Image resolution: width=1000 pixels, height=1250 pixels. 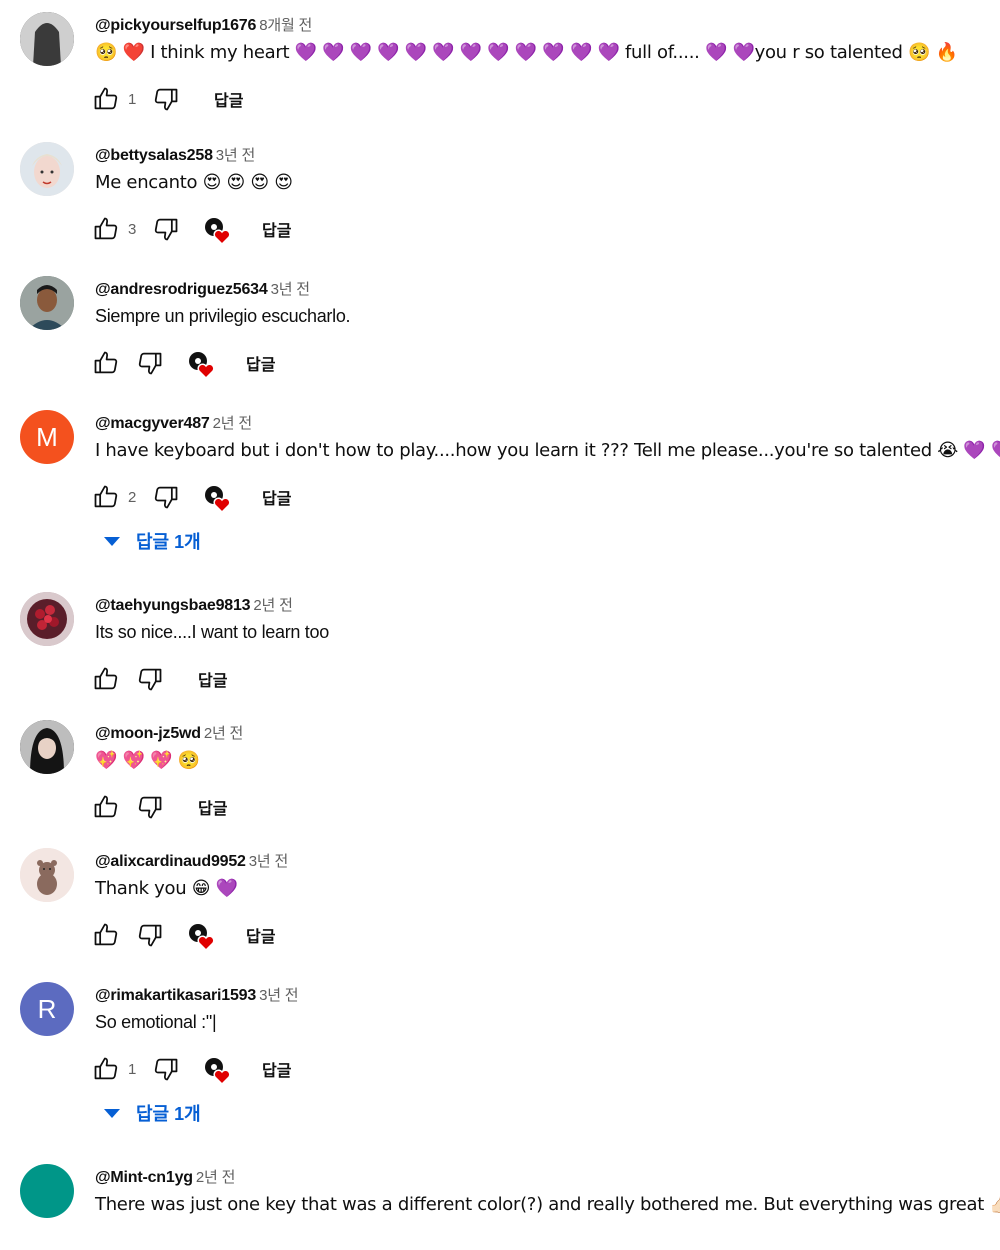 I want to click on comment-actions: 3 답글, so click(x=191, y=230).